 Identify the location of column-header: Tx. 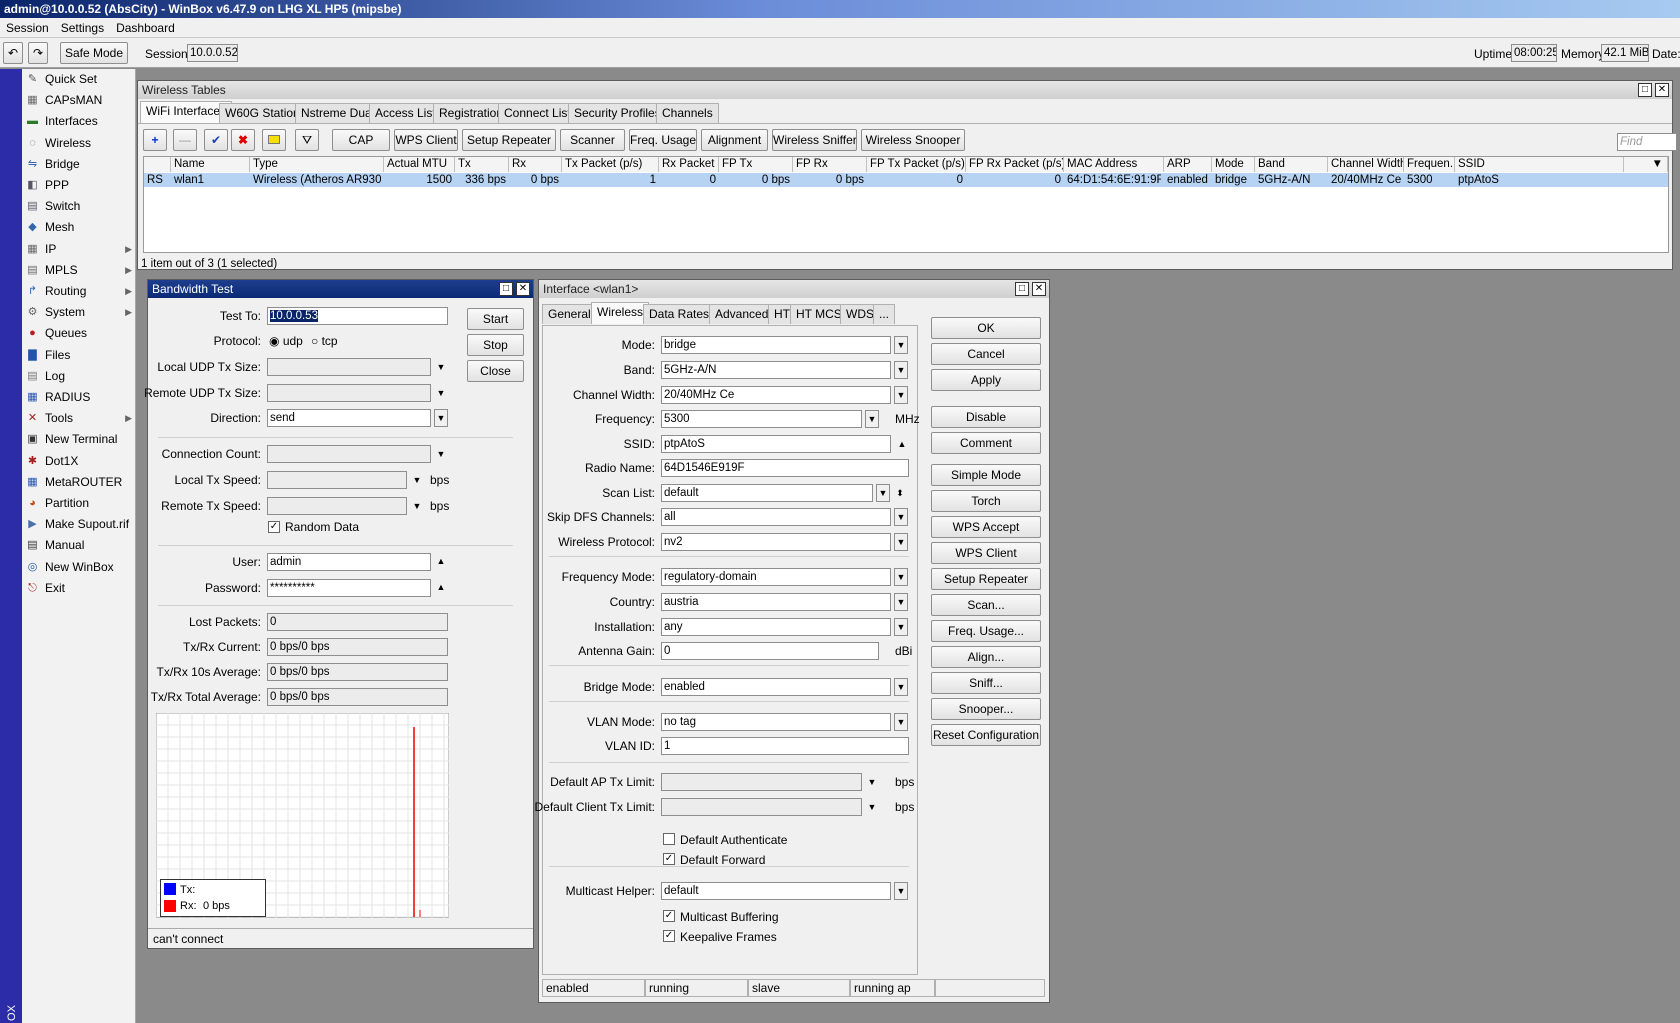
(482, 164).